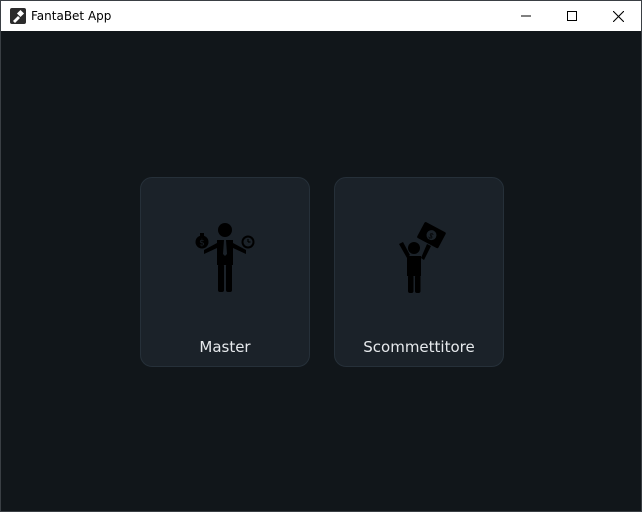  What do you see at coordinates (419, 347) in the screenshot?
I see `bettor-label: Scommettitore` at bounding box center [419, 347].